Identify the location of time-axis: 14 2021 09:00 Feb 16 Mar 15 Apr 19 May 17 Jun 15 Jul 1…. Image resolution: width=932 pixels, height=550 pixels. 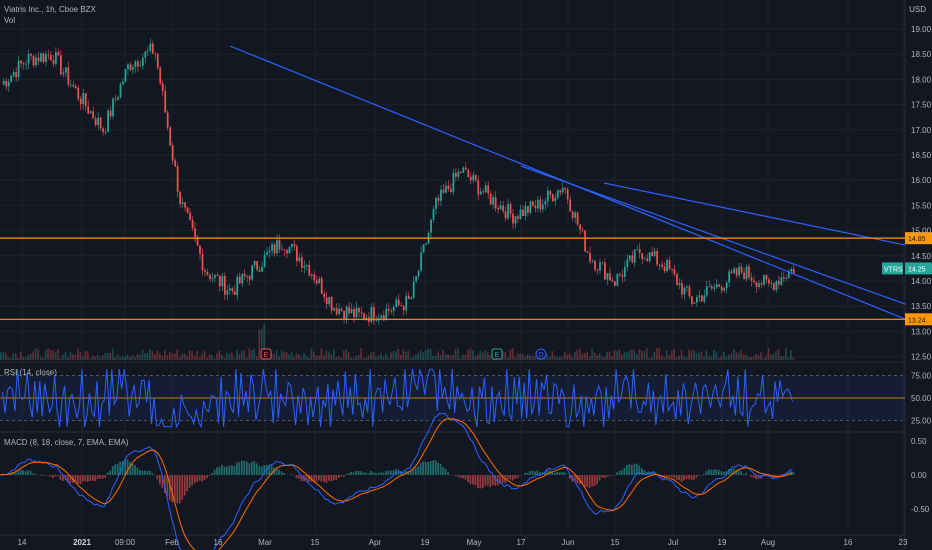
(463, 542).